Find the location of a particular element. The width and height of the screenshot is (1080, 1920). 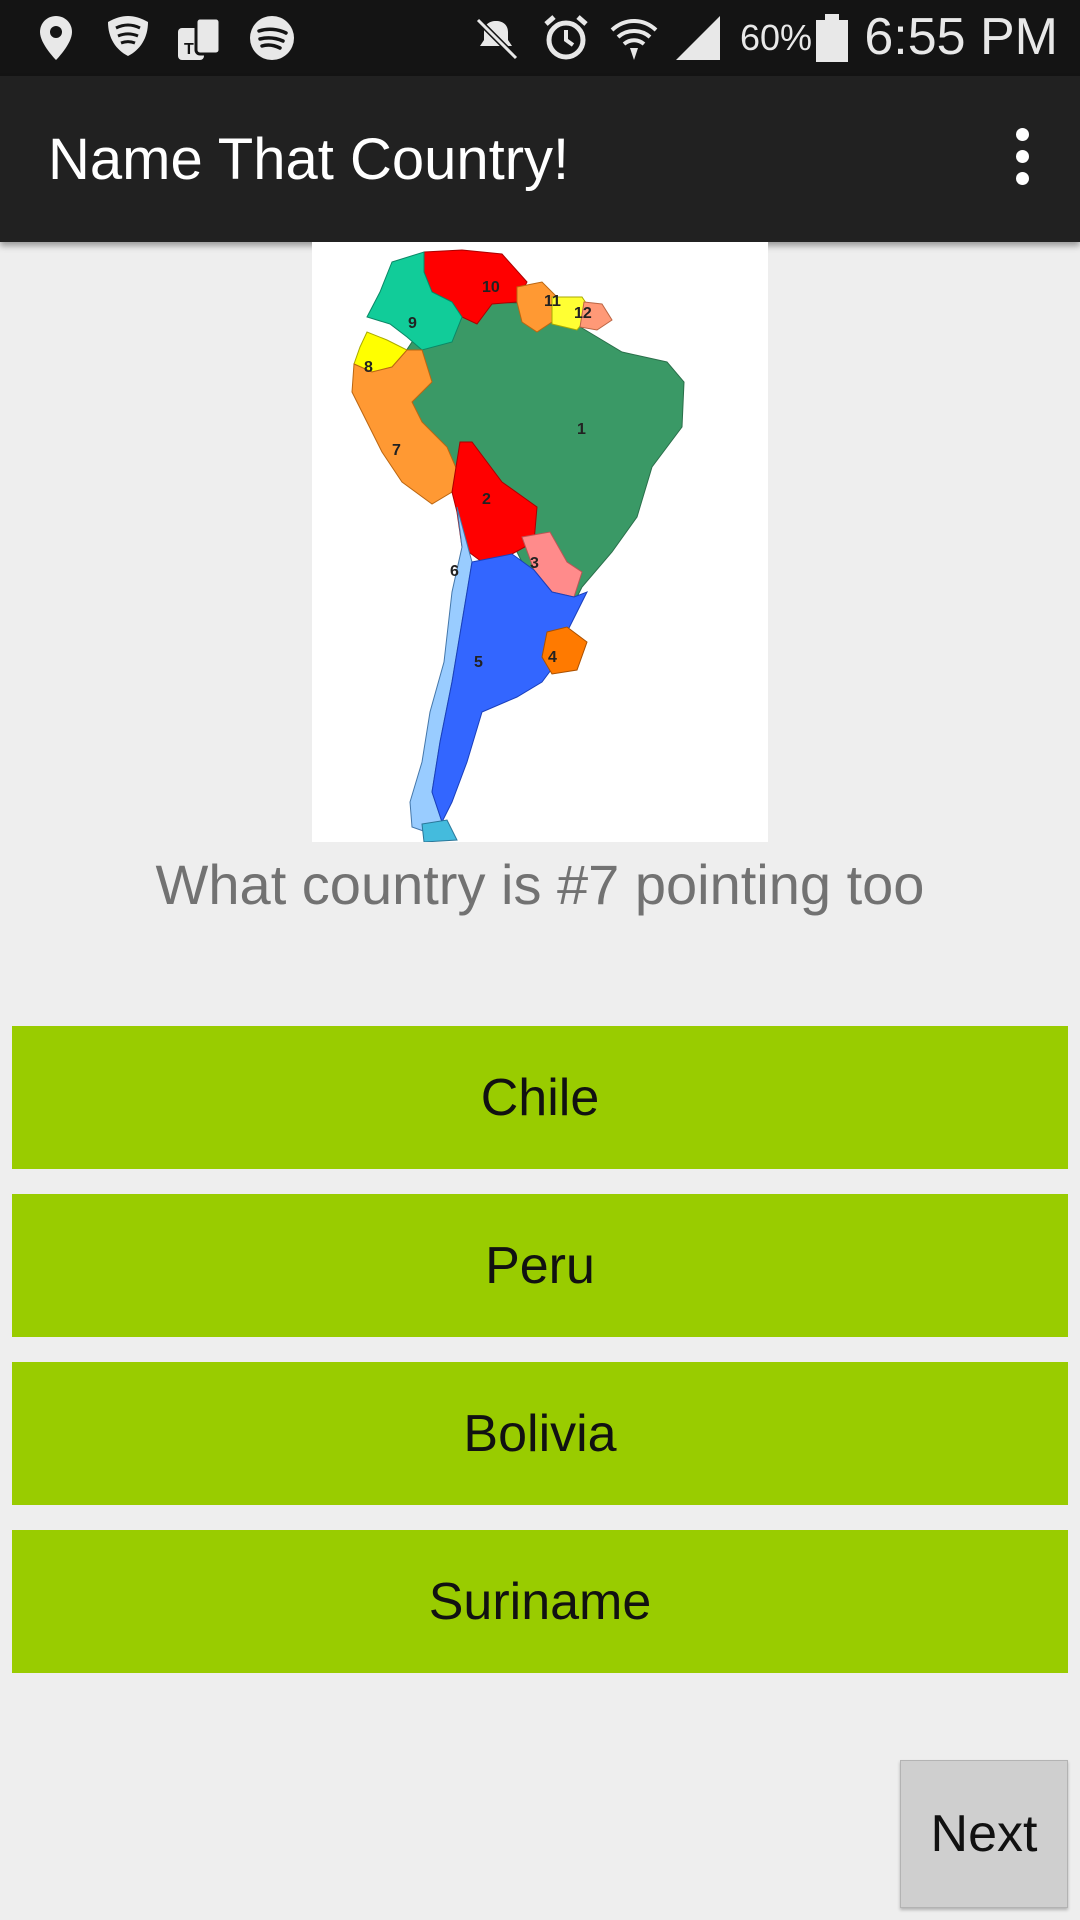

south-america-map: 1 2 3 4 5 6 7 8 9 10 11 12 is located at coordinates (540, 542).